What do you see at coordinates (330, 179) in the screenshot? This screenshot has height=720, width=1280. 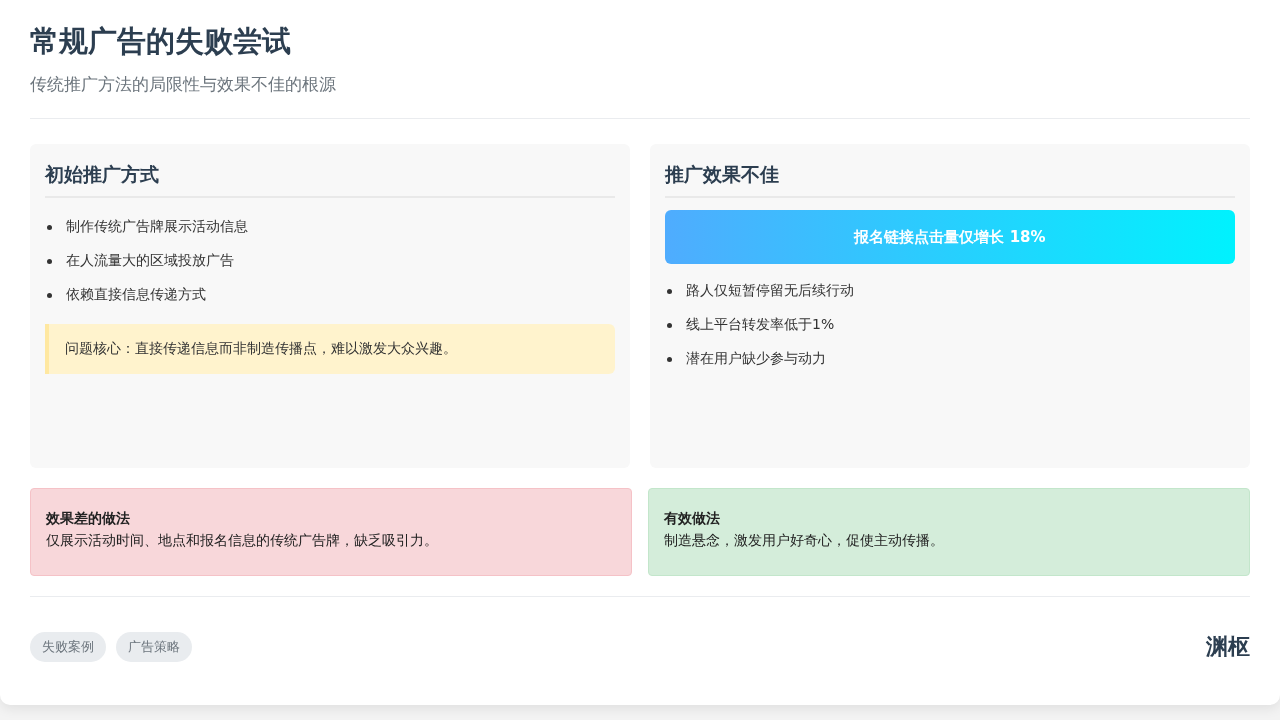 I see `panel-title: 初始推广方式` at bounding box center [330, 179].